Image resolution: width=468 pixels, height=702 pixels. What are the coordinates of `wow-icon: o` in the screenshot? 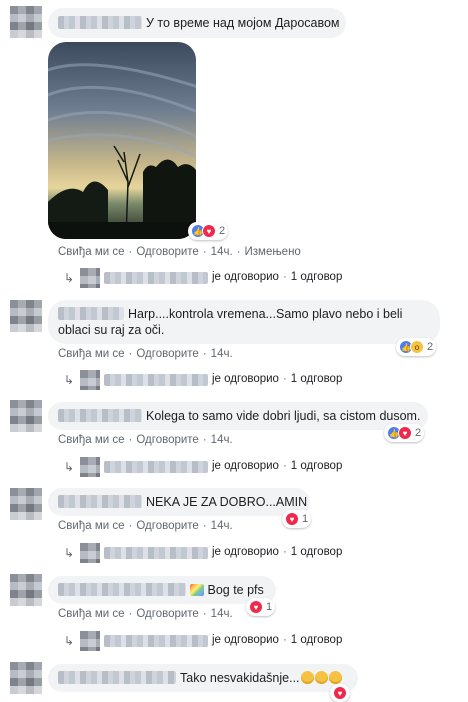 It's located at (417, 347).